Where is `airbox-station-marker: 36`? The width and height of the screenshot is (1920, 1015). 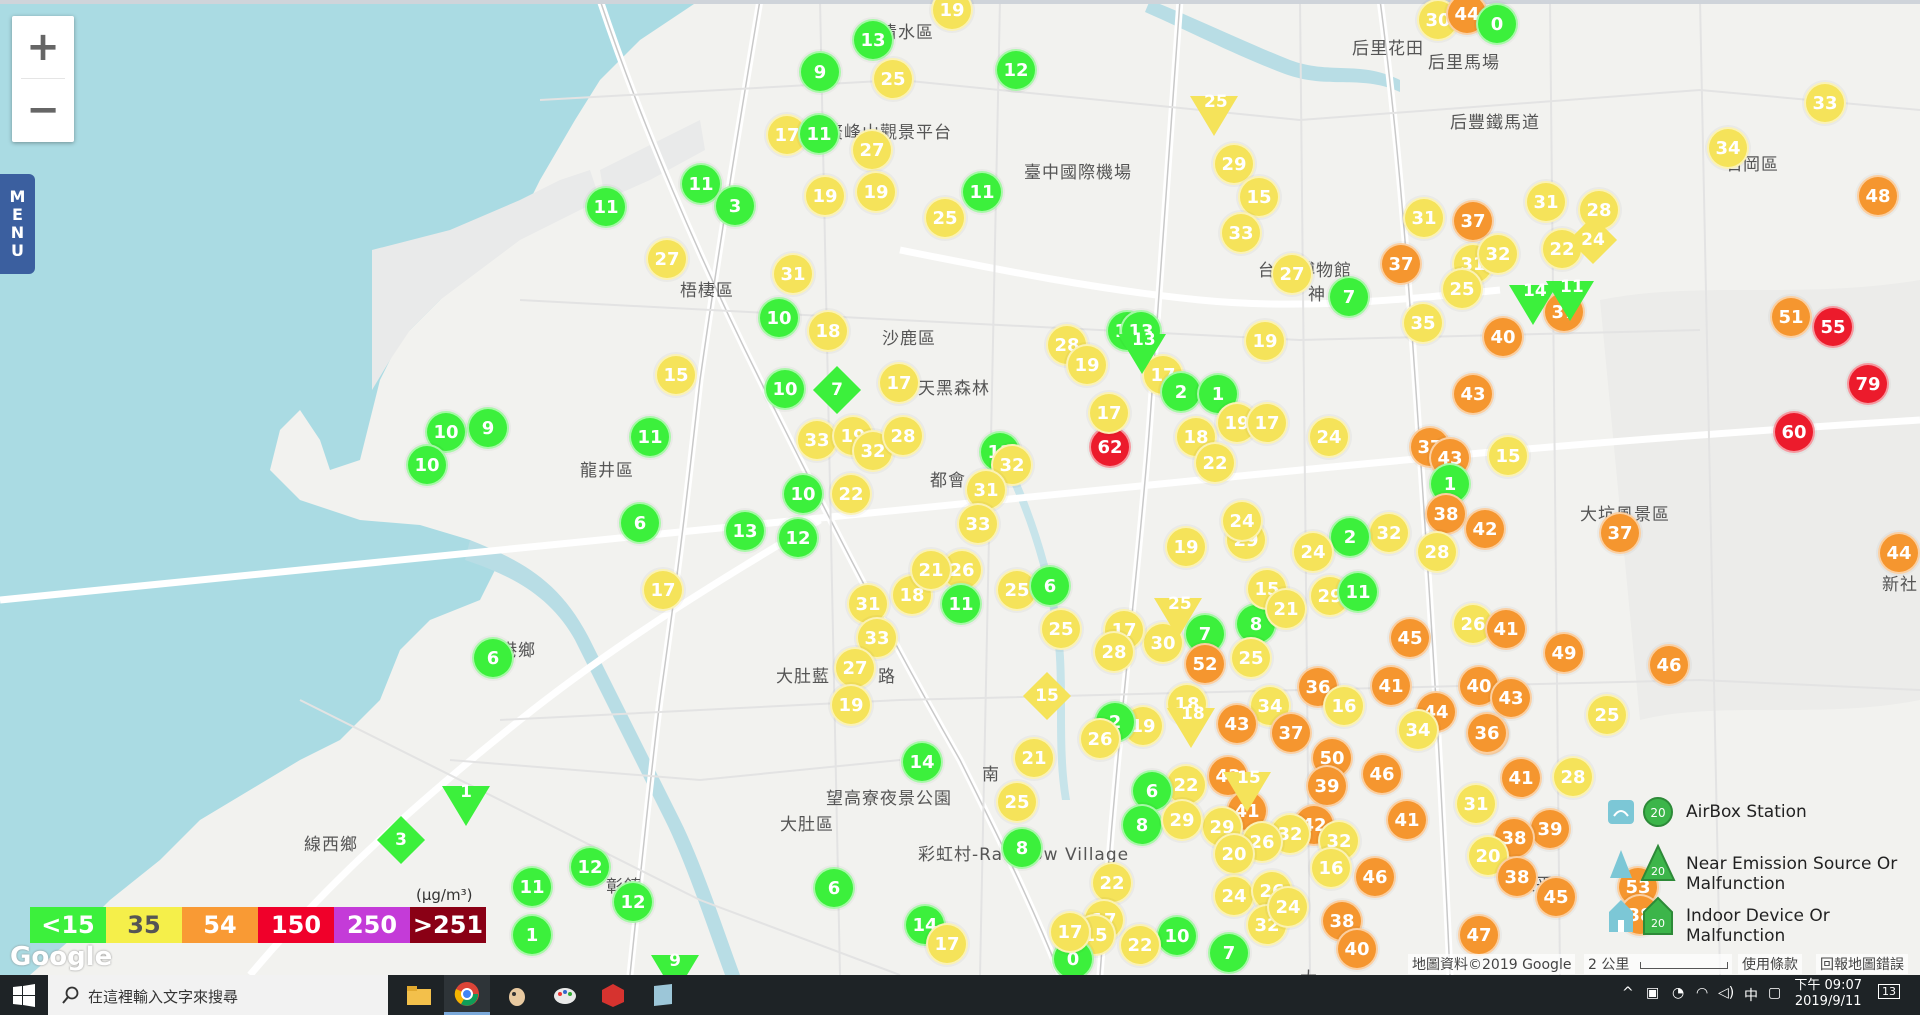 airbox-station-marker: 36 is located at coordinates (1487, 733).